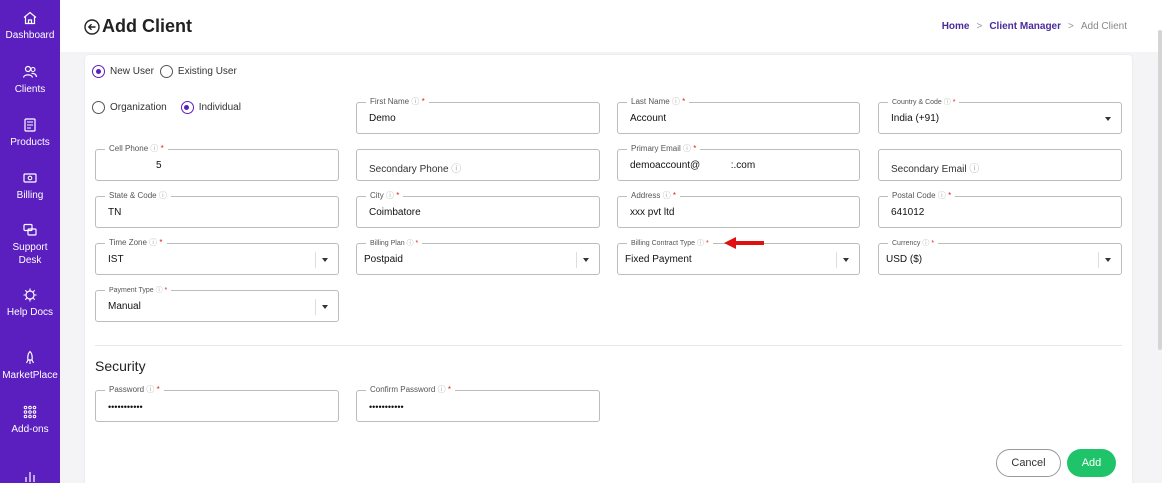 This screenshot has width=1162, height=483. I want to click on users-icon, so click(30, 71).